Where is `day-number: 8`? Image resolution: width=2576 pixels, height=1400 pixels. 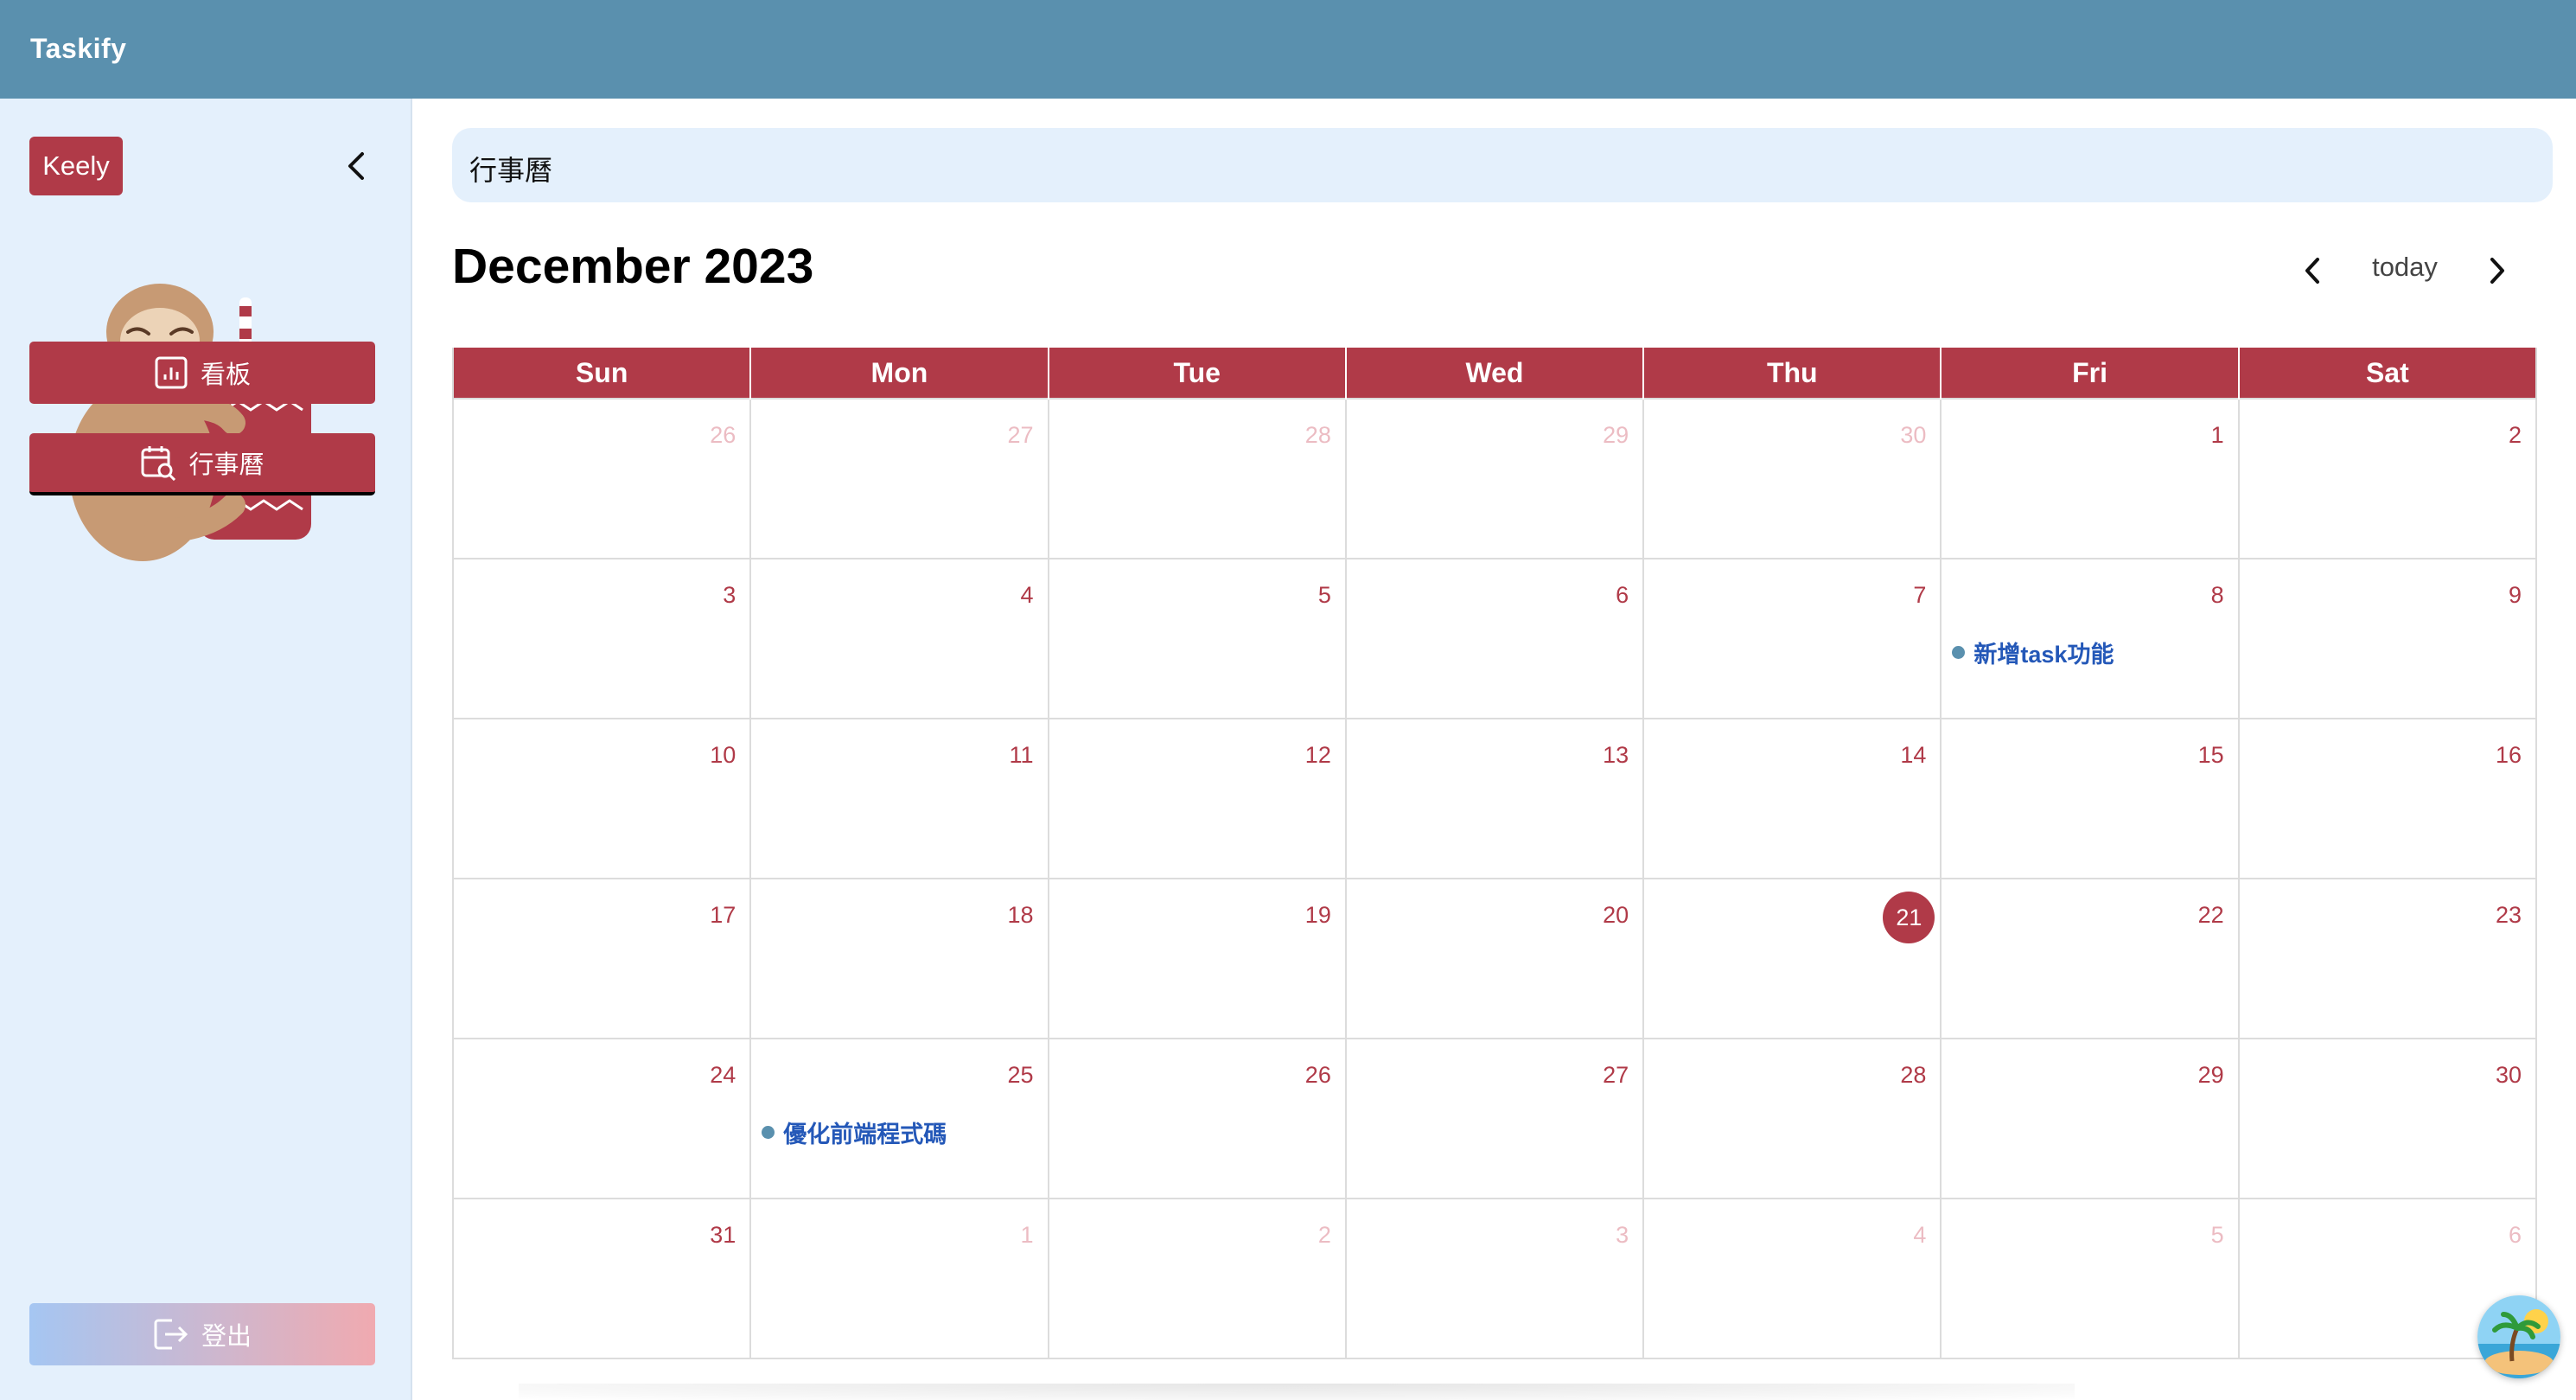 day-number: 8 is located at coordinates (2217, 595).